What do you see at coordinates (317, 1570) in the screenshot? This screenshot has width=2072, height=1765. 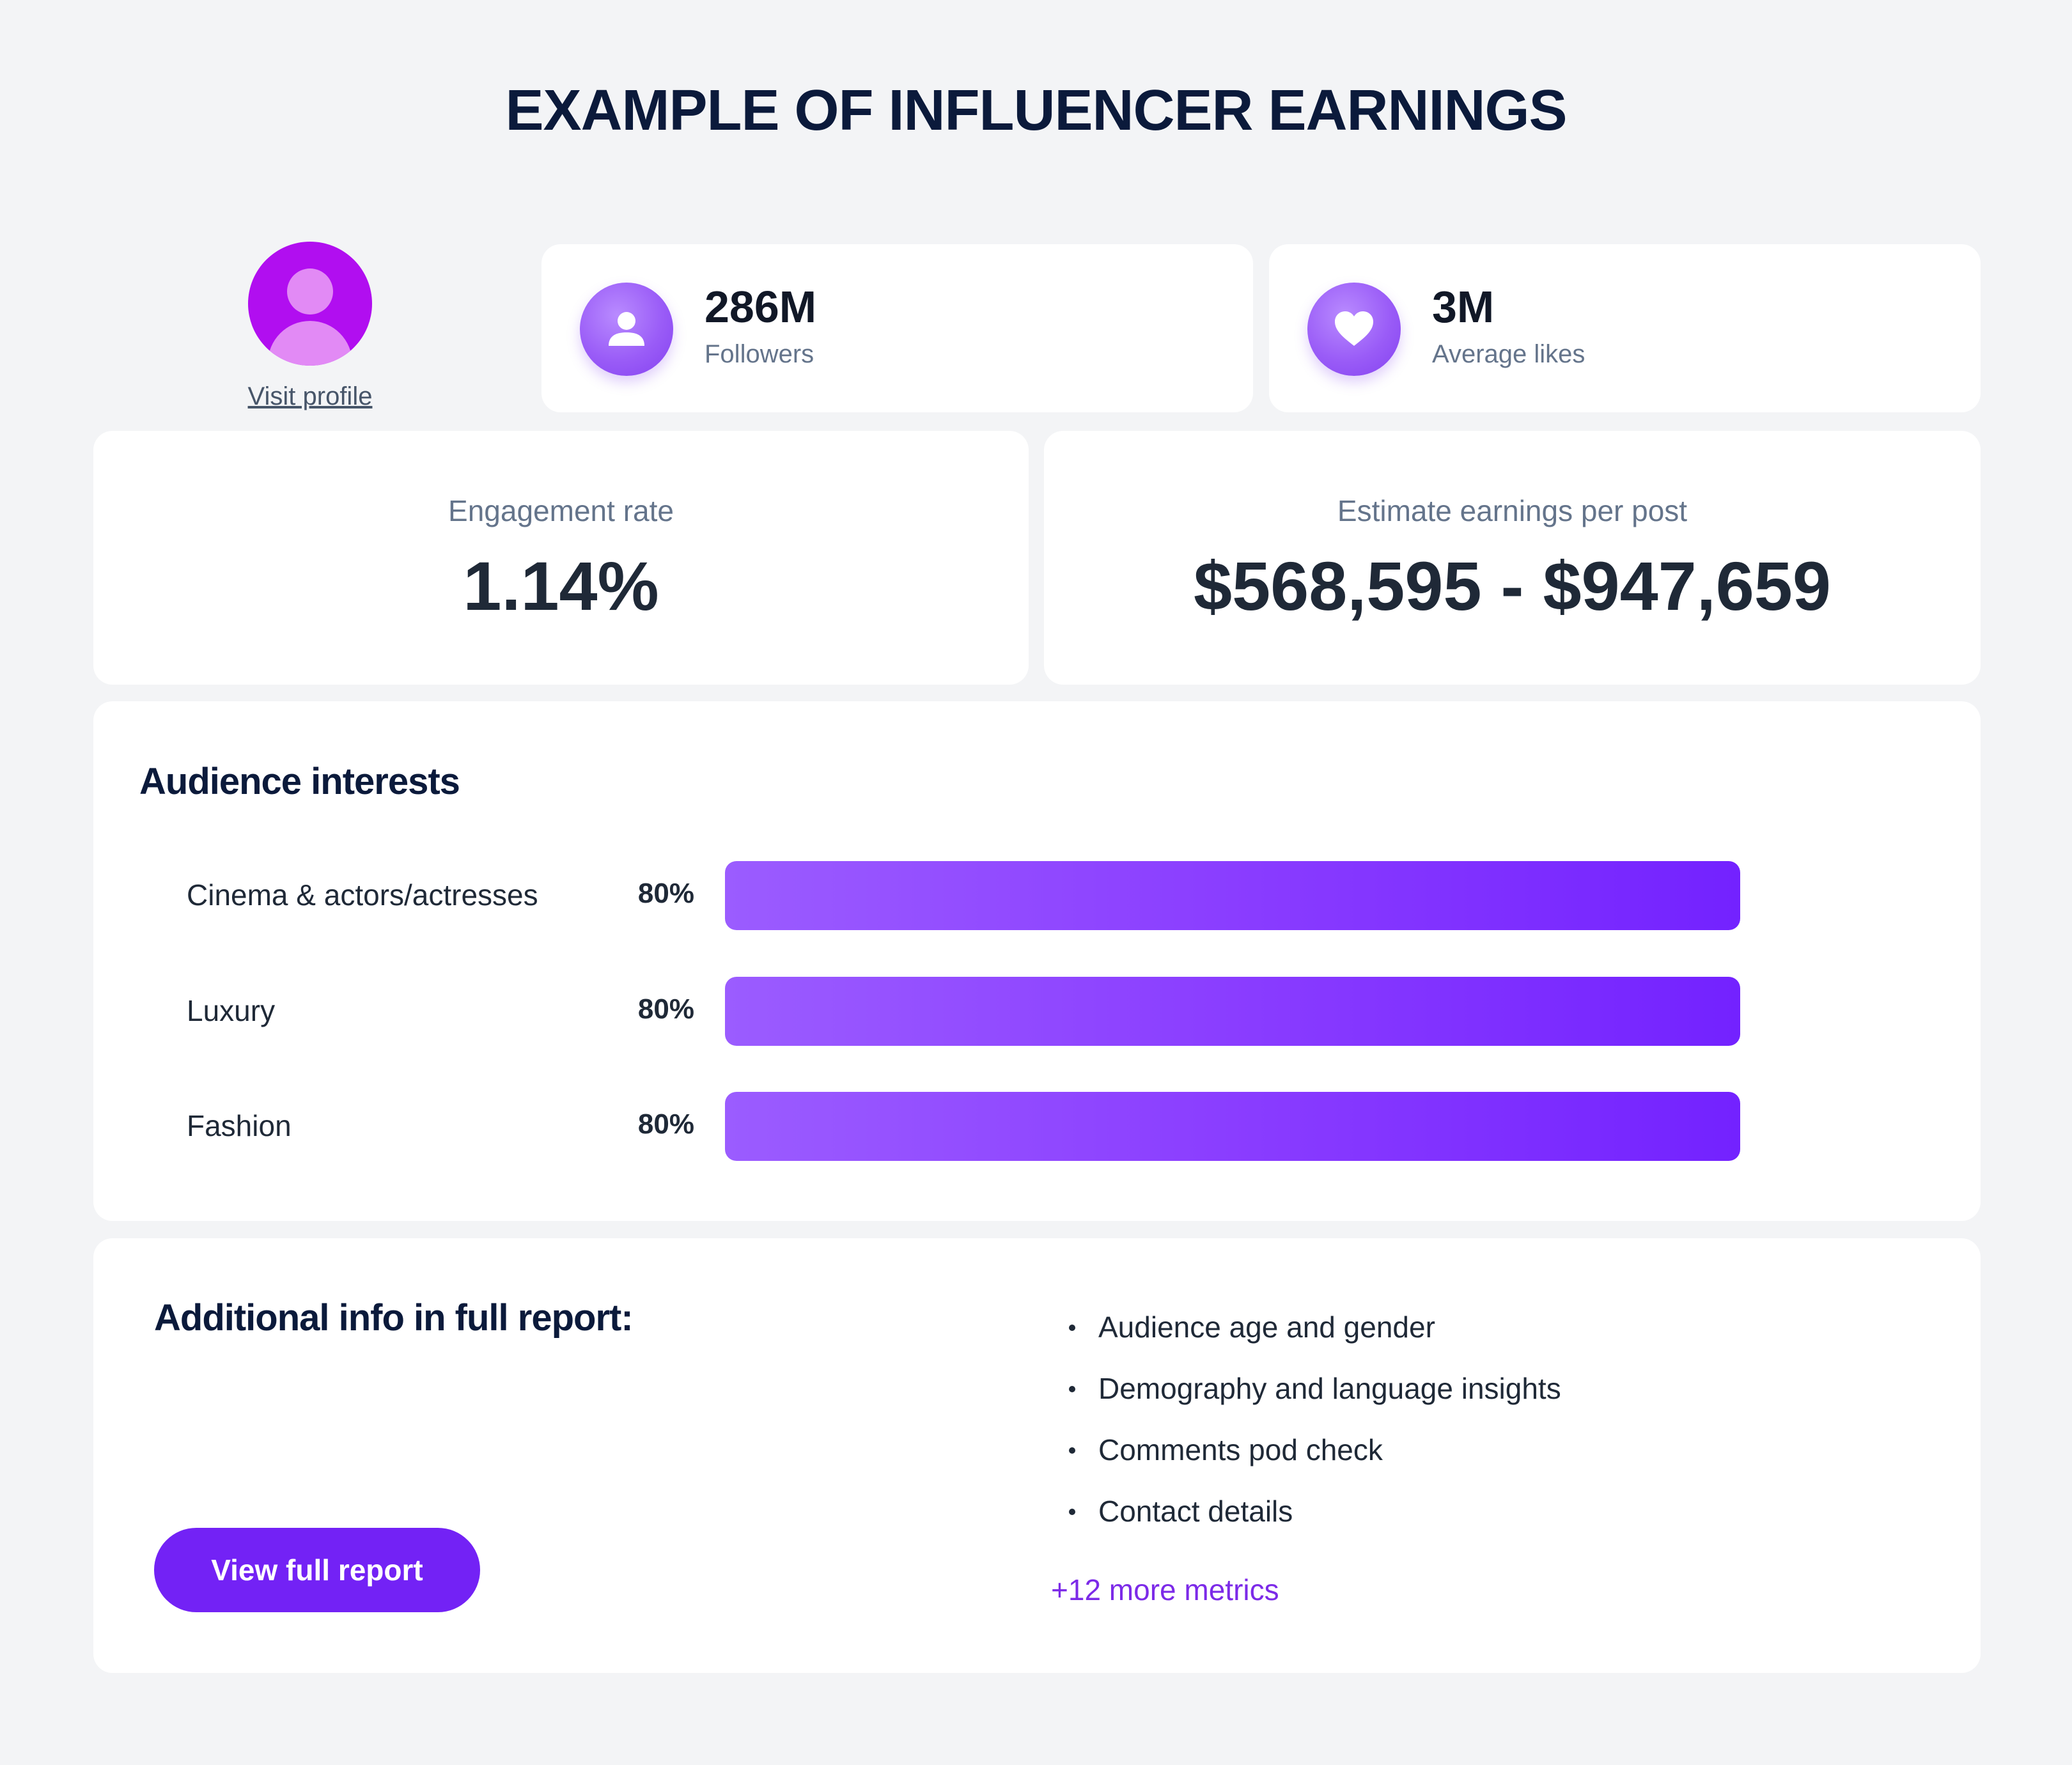 I see `view-full-report-button: View full report` at bounding box center [317, 1570].